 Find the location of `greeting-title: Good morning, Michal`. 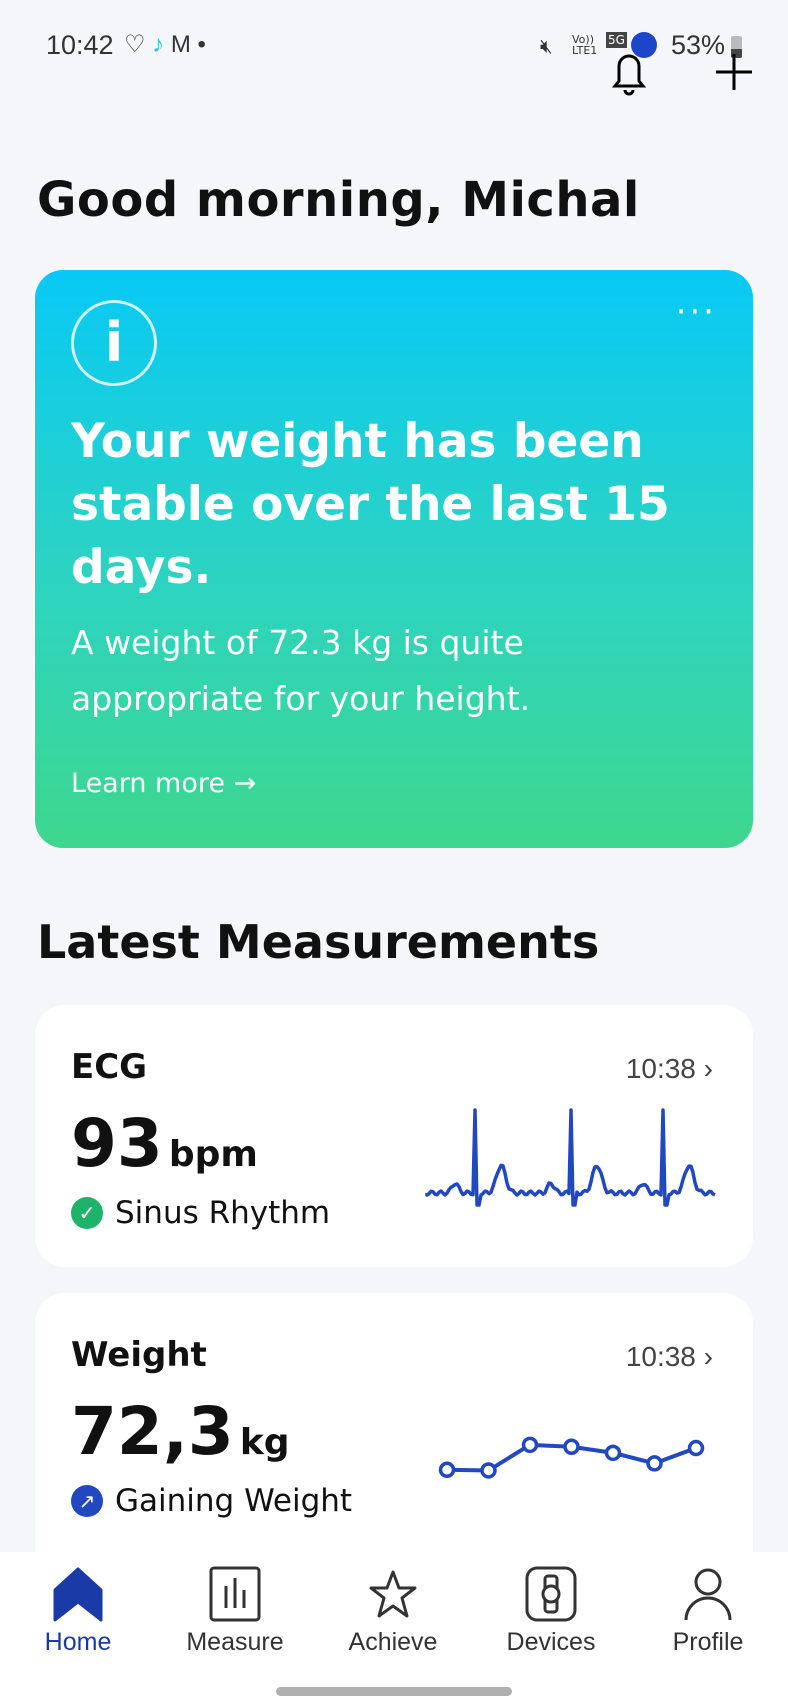

greeting-title: Good morning, Michal is located at coordinates (338, 200).